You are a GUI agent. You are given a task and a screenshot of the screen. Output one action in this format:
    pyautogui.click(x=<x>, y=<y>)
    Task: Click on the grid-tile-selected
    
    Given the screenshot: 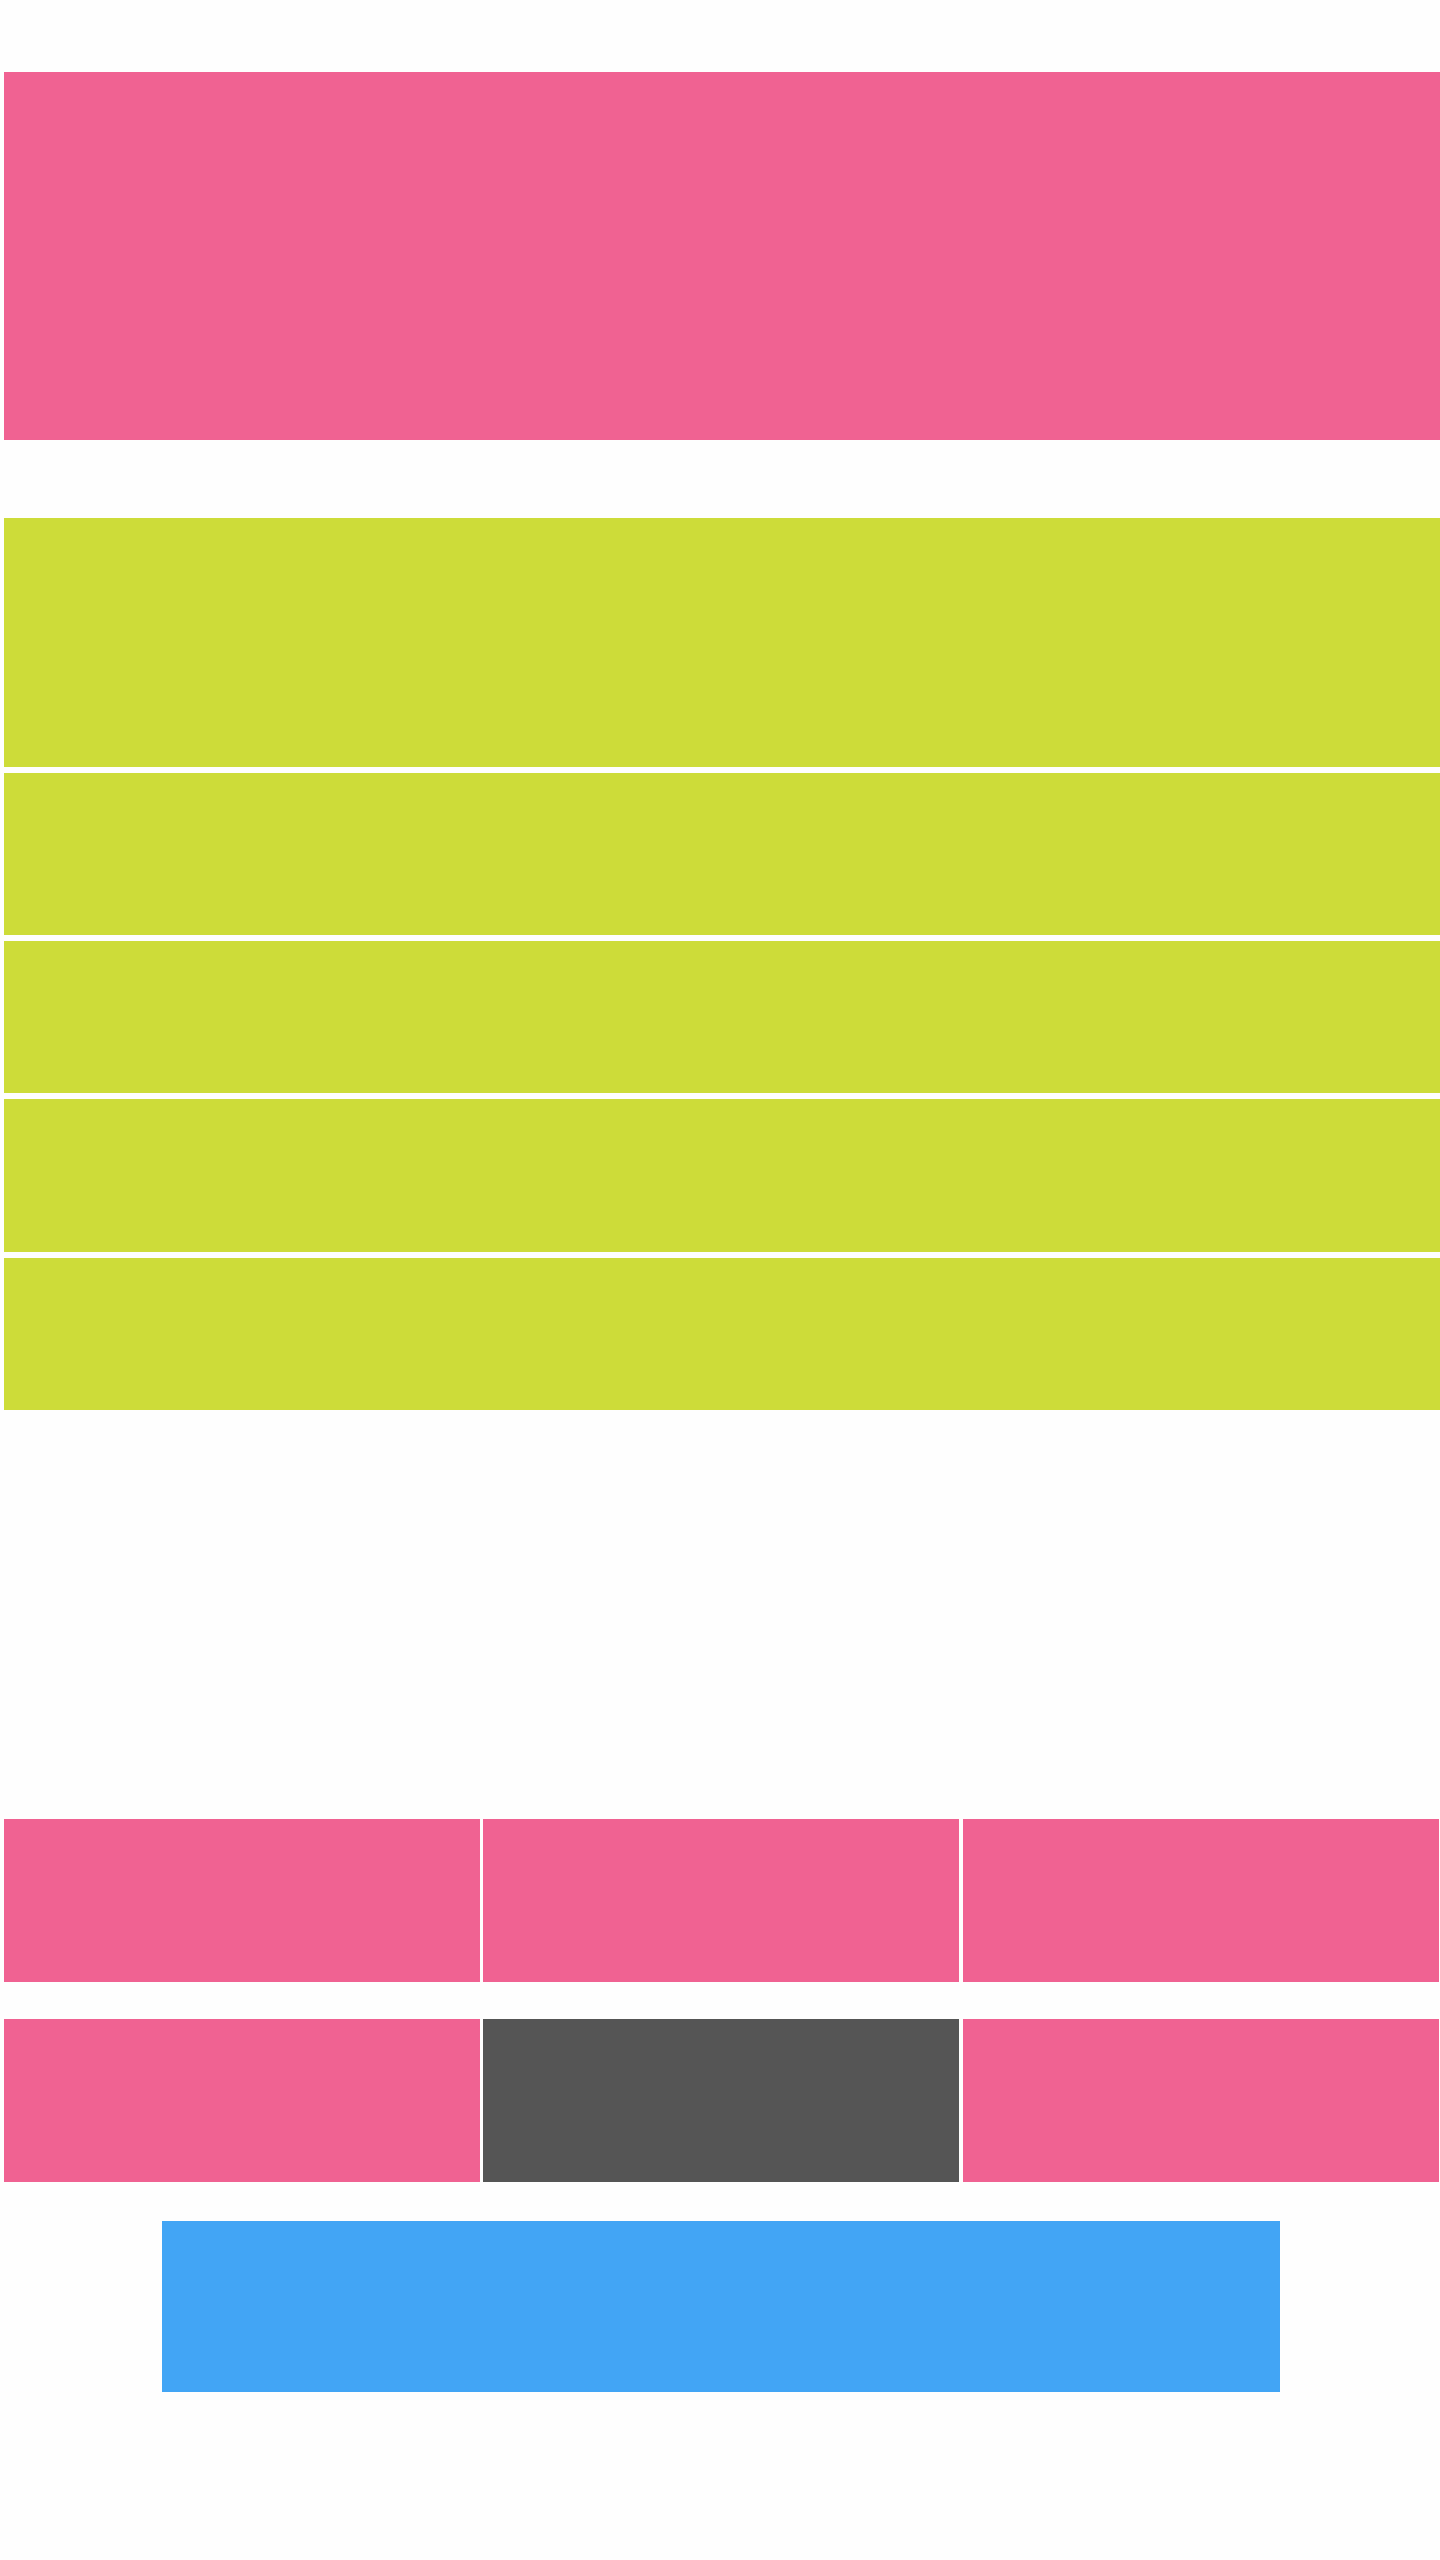 What is the action you would take?
    pyautogui.click(x=721, y=2100)
    